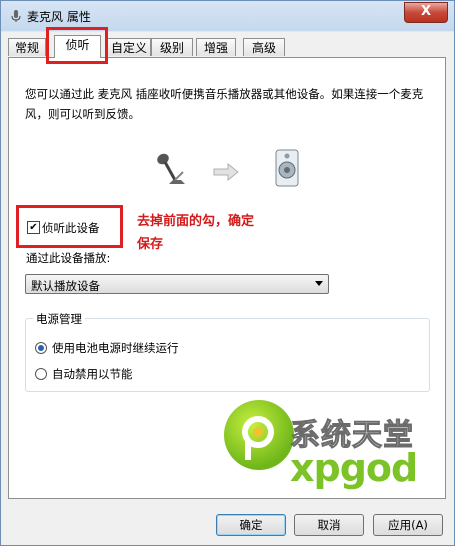  Describe the element at coordinates (177, 284) in the screenshot. I see `playback-device-select: 默认播放设备` at that location.